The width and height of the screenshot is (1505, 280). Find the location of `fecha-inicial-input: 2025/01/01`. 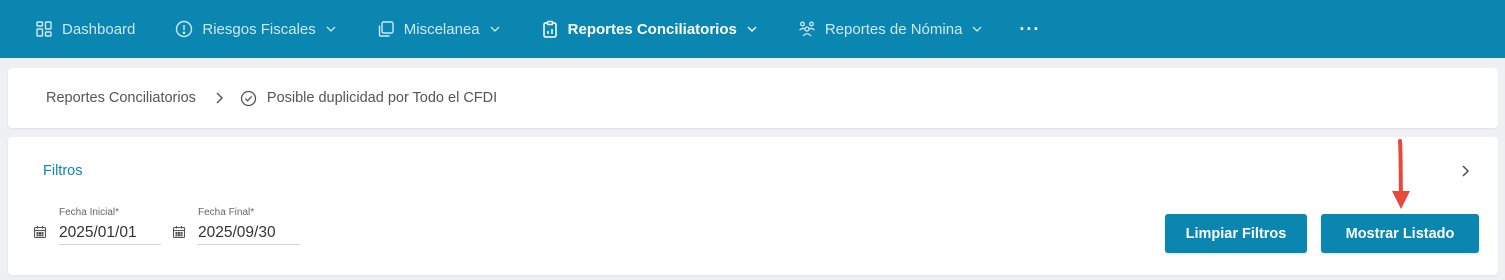

fecha-inicial-input: 2025/01/01 is located at coordinates (110, 234).